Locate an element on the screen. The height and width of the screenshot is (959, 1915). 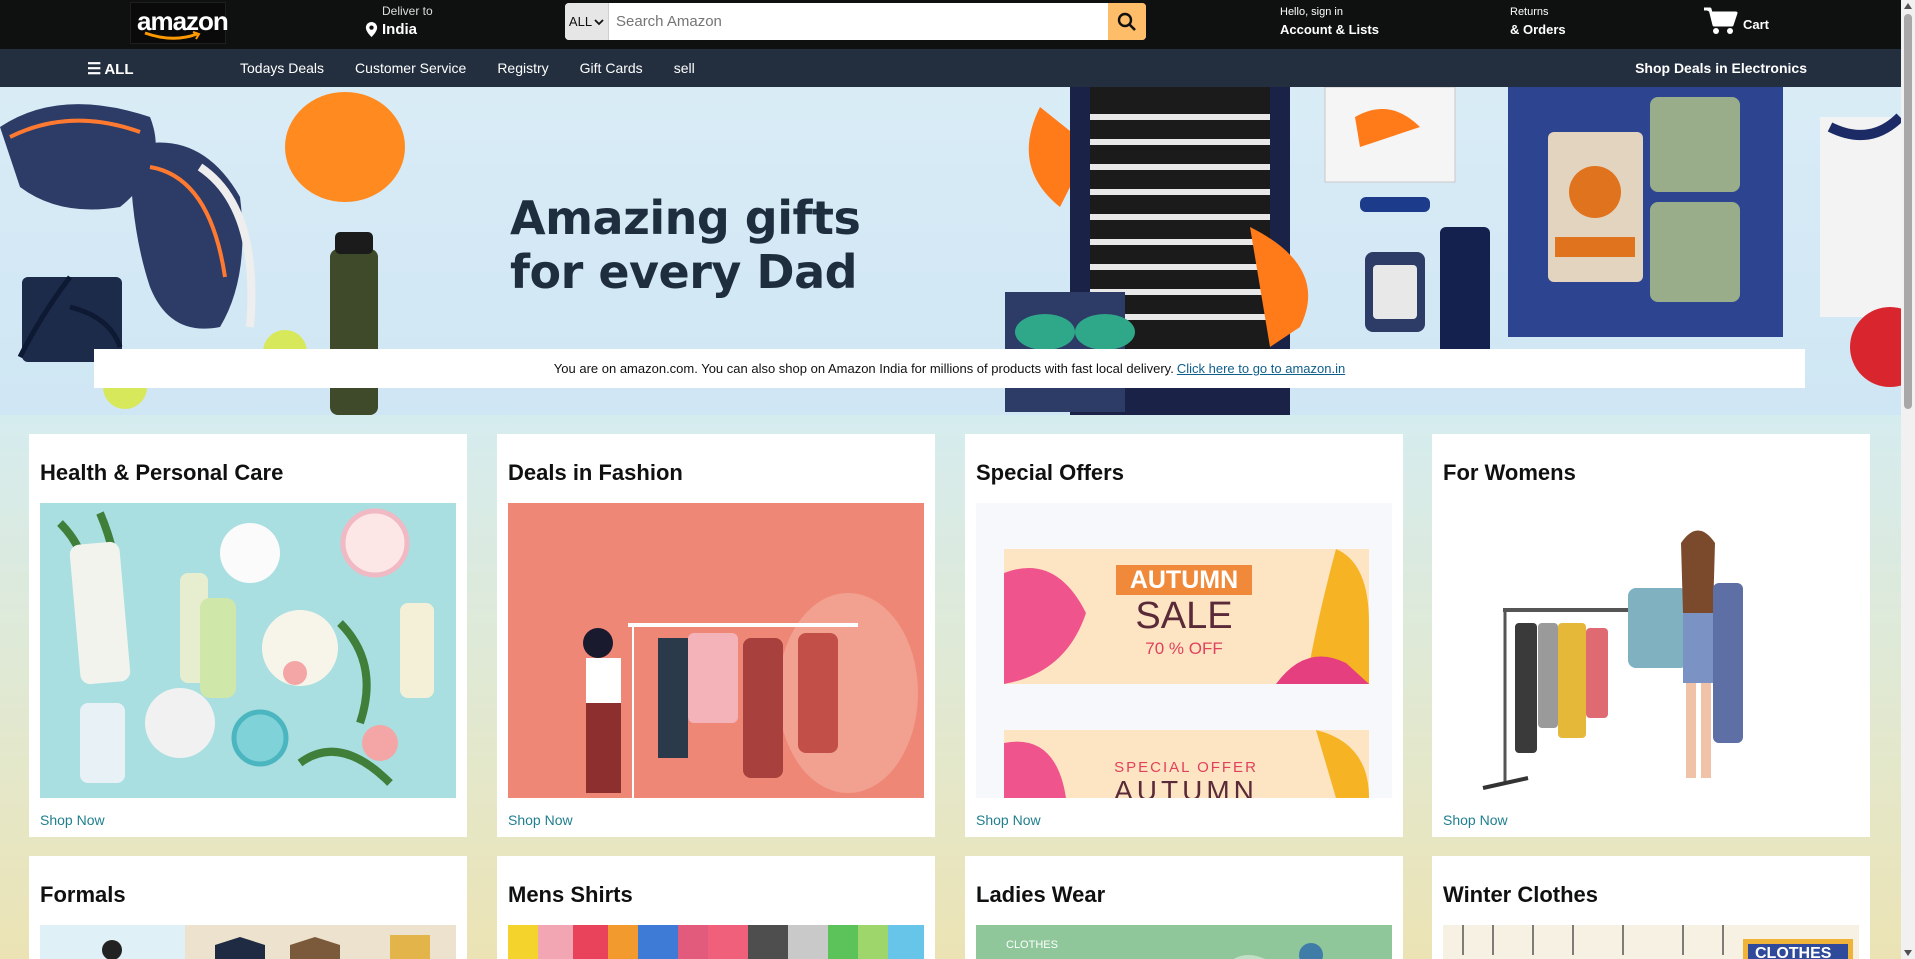
clothing-rack-image is located at coordinates (716, 650).